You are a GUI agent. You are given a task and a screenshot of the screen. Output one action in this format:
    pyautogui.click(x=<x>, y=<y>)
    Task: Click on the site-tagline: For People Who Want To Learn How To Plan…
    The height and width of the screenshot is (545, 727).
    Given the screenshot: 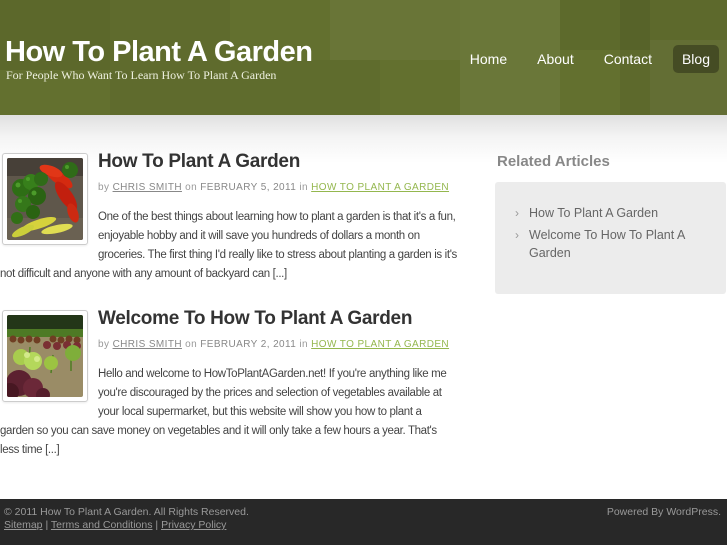 What is the action you would take?
    pyautogui.click(x=141, y=75)
    